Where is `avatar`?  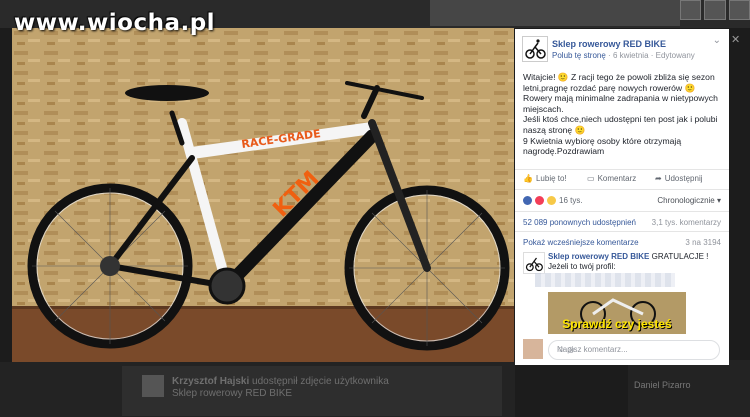
avatar is located at coordinates (153, 386).